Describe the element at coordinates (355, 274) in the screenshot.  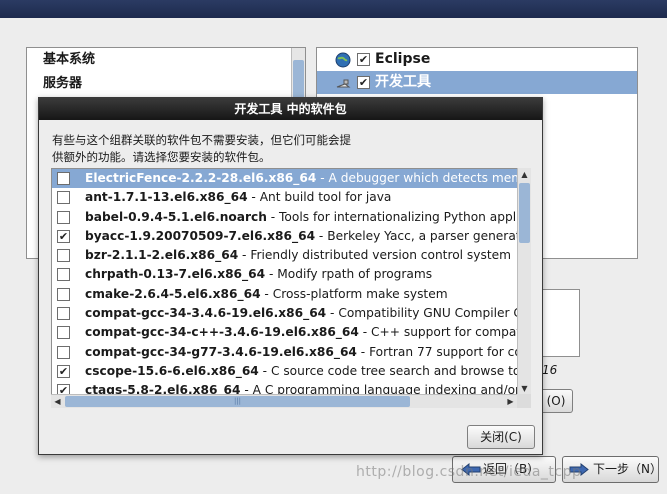
I see `package-description: Modify rpath of programs` at that location.